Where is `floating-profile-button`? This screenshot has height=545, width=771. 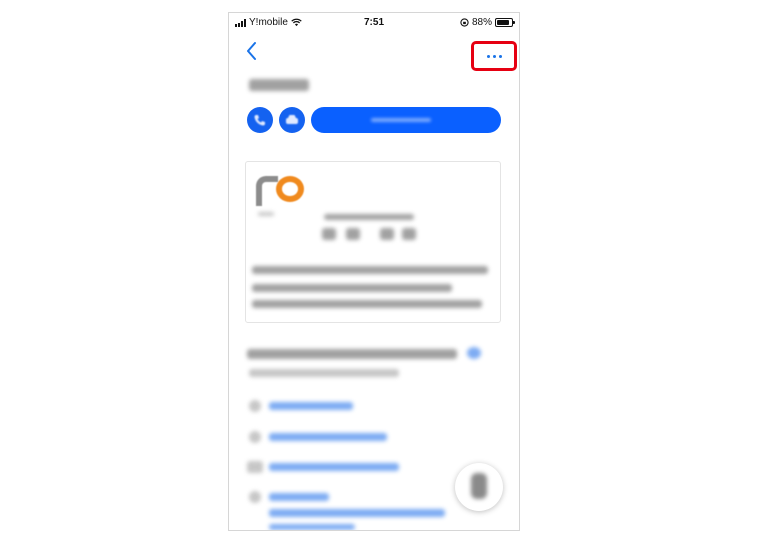
floating-profile-button is located at coordinates (479, 487).